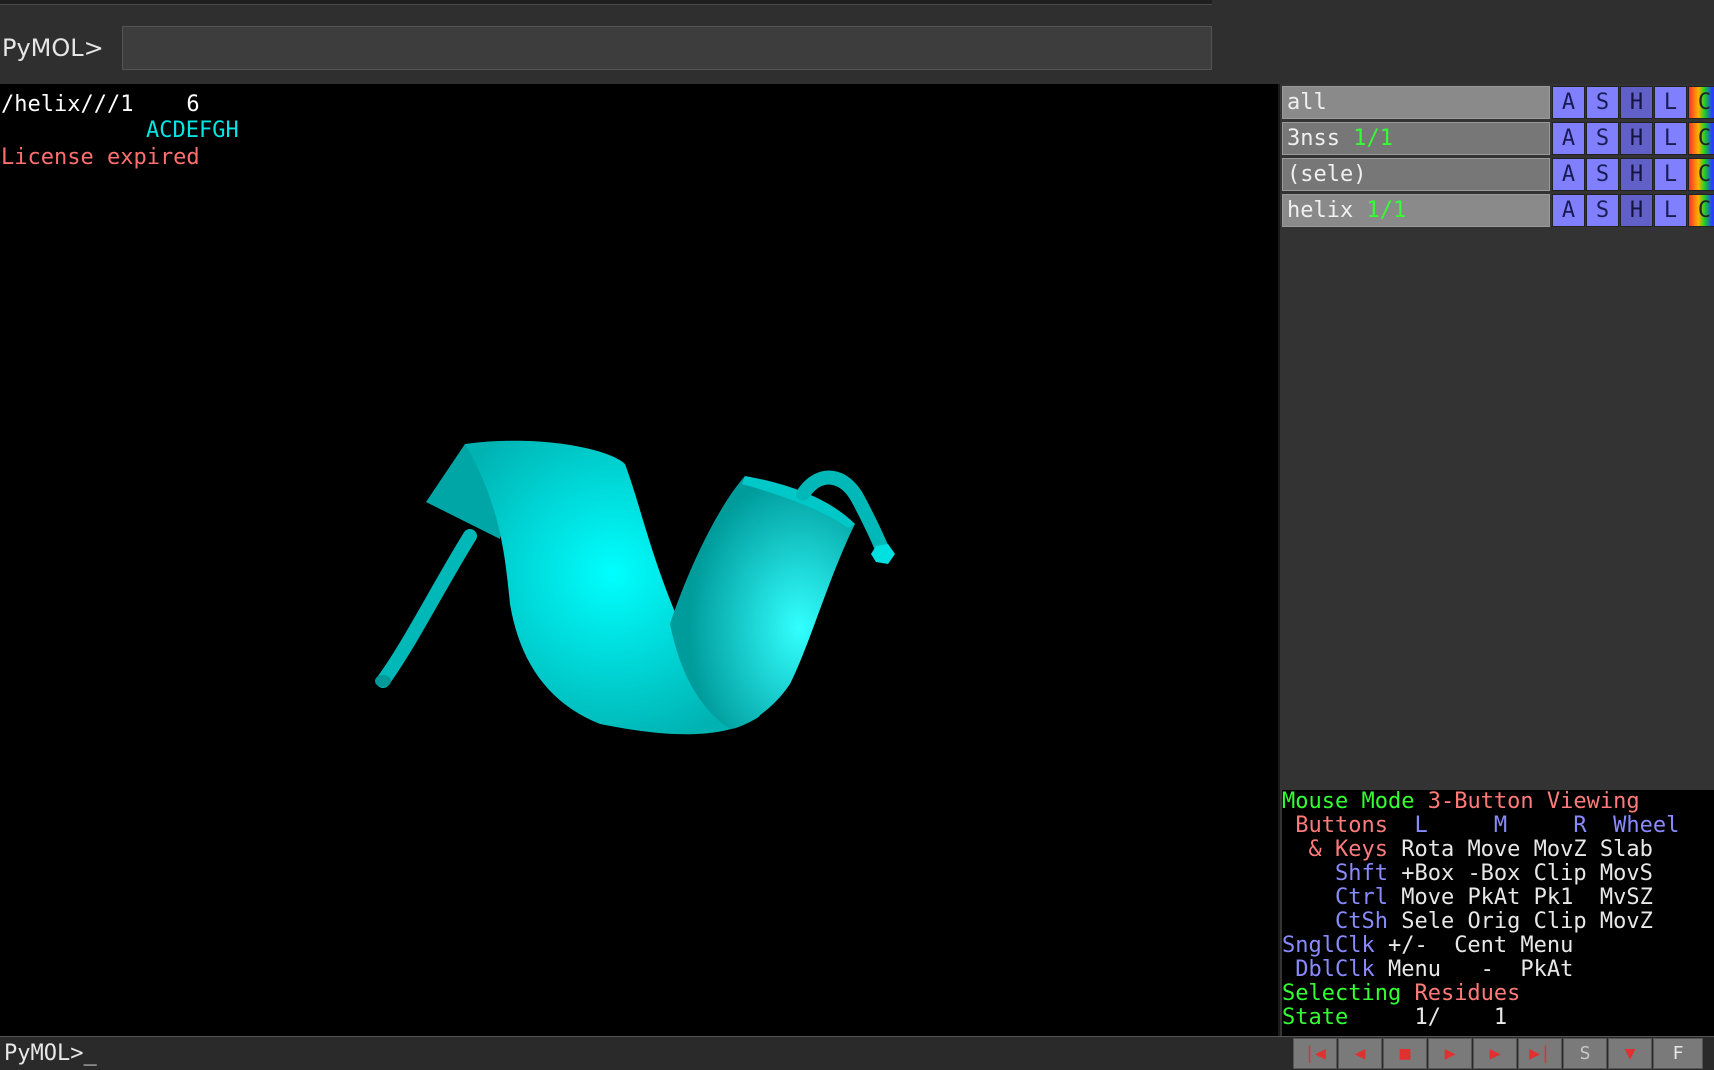  Describe the element at coordinates (1327, 210) in the screenshot. I see `object-label: helix` at that location.